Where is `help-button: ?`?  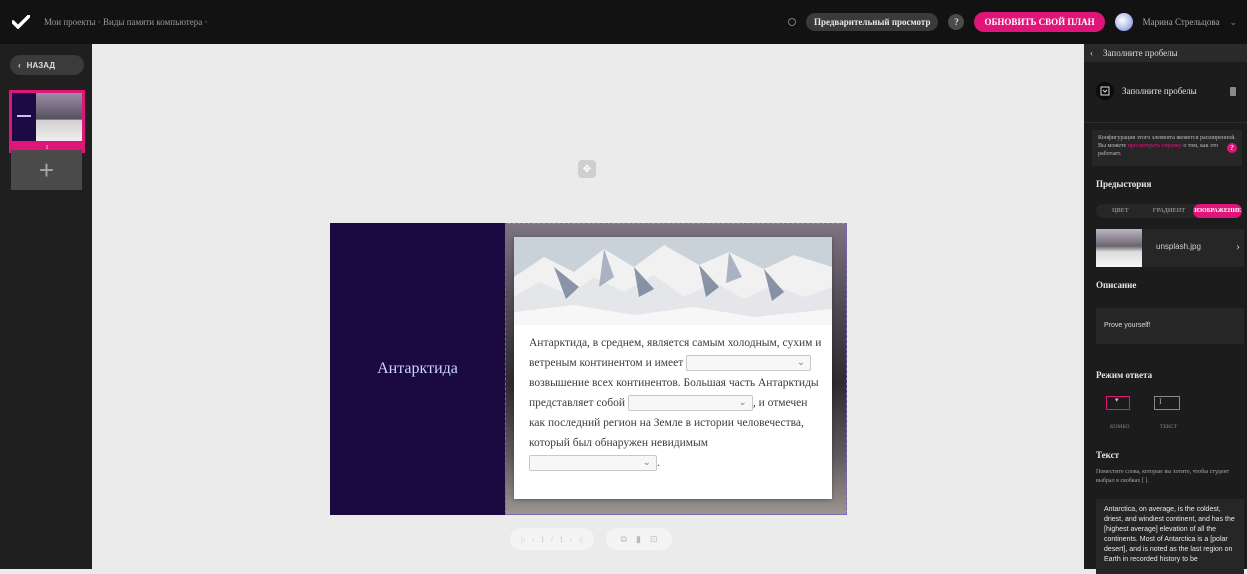
help-button: ? is located at coordinates (956, 22).